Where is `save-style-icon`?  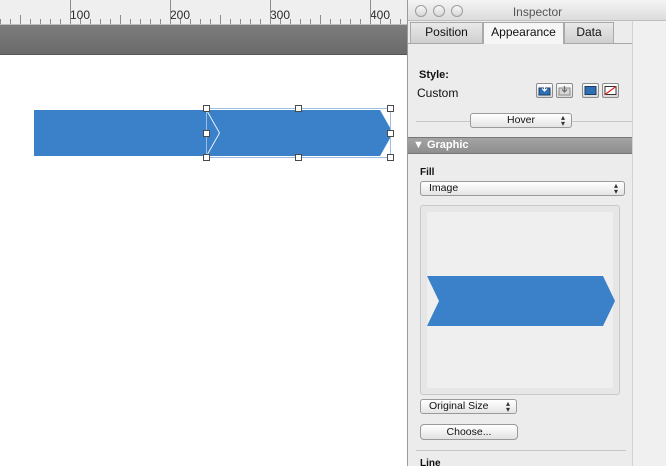 save-style-icon is located at coordinates (544, 90).